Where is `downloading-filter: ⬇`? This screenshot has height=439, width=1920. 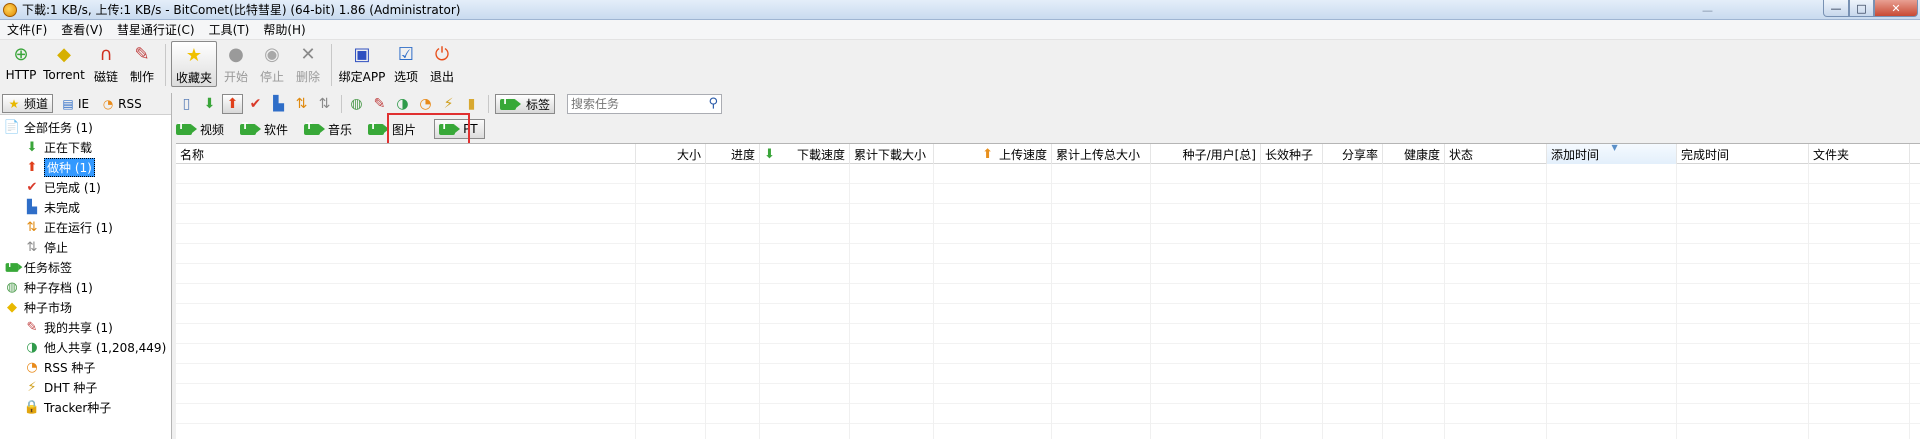 downloading-filter: ⬇ is located at coordinates (209, 104).